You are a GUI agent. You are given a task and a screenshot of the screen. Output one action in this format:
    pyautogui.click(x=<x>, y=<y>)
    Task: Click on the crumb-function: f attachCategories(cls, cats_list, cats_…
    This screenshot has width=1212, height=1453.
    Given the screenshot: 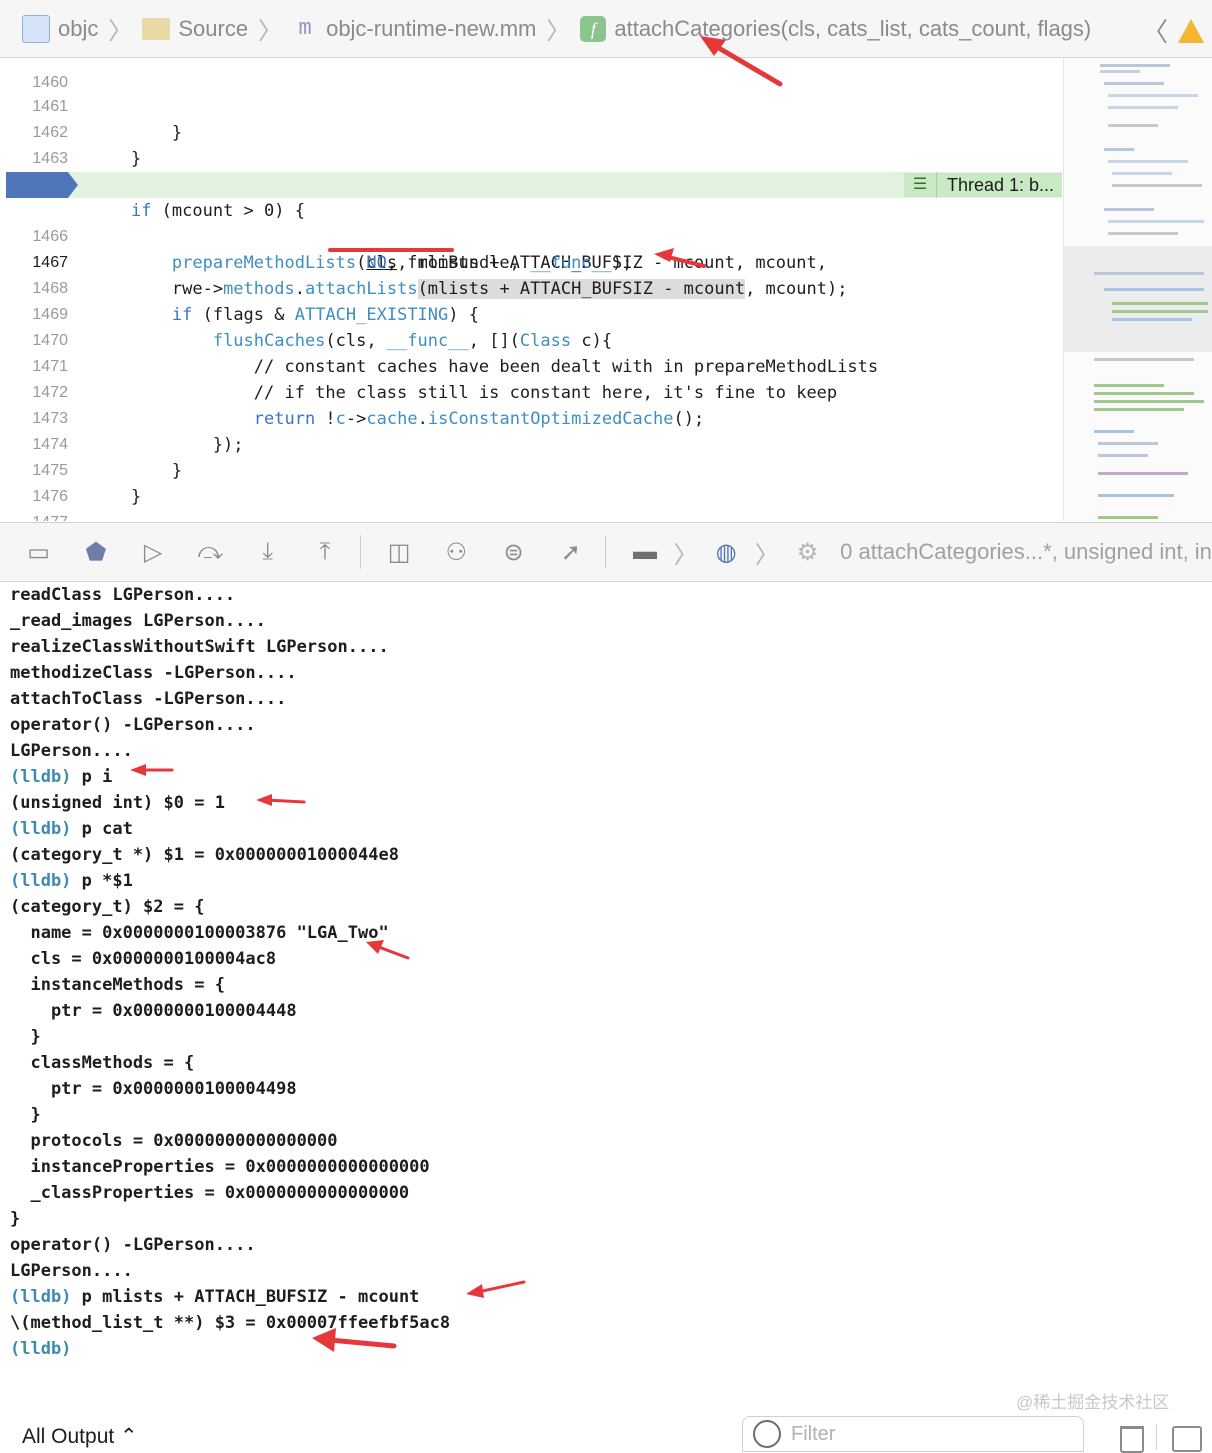 What is the action you would take?
    pyautogui.click(x=835, y=28)
    